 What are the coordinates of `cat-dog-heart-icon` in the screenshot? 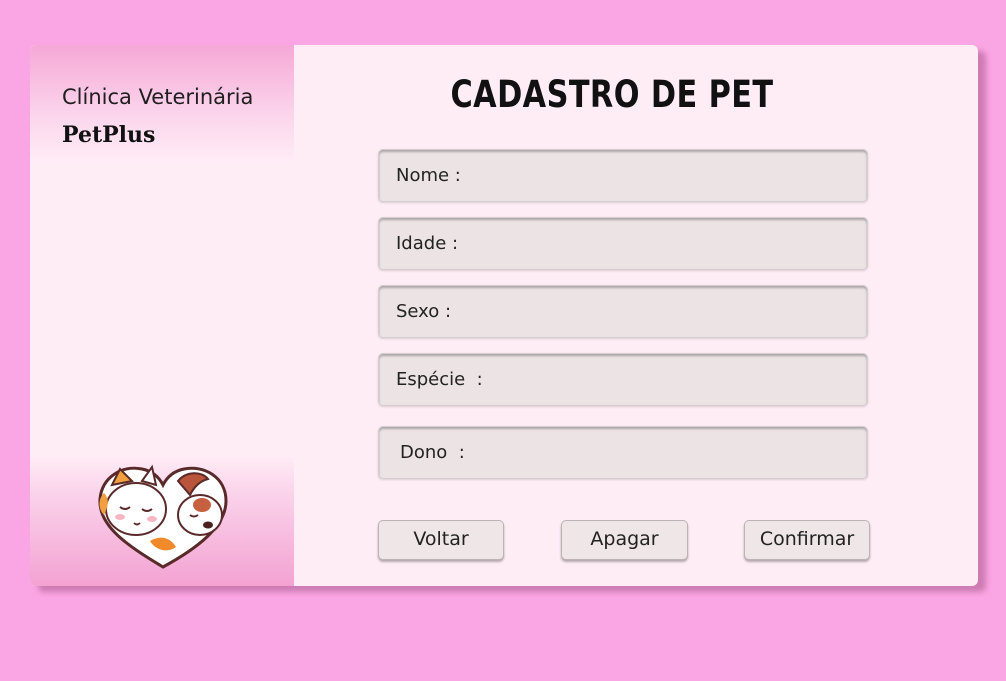 It's located at (163, 516).